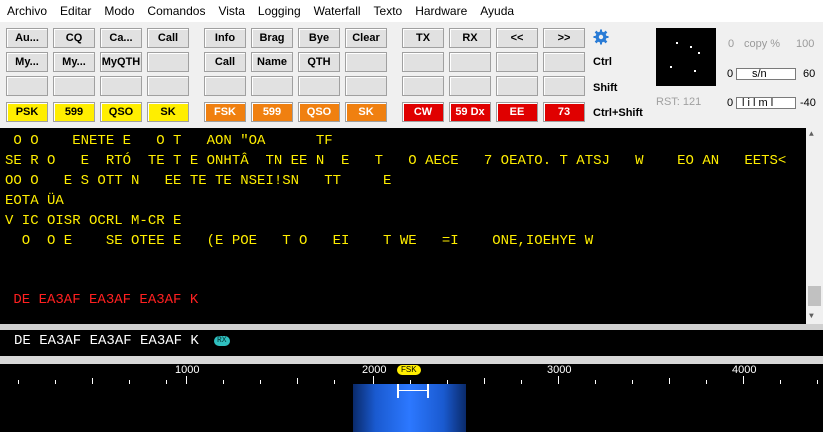  I want to click on sn-meter-label: s/n, so click(759, 74).